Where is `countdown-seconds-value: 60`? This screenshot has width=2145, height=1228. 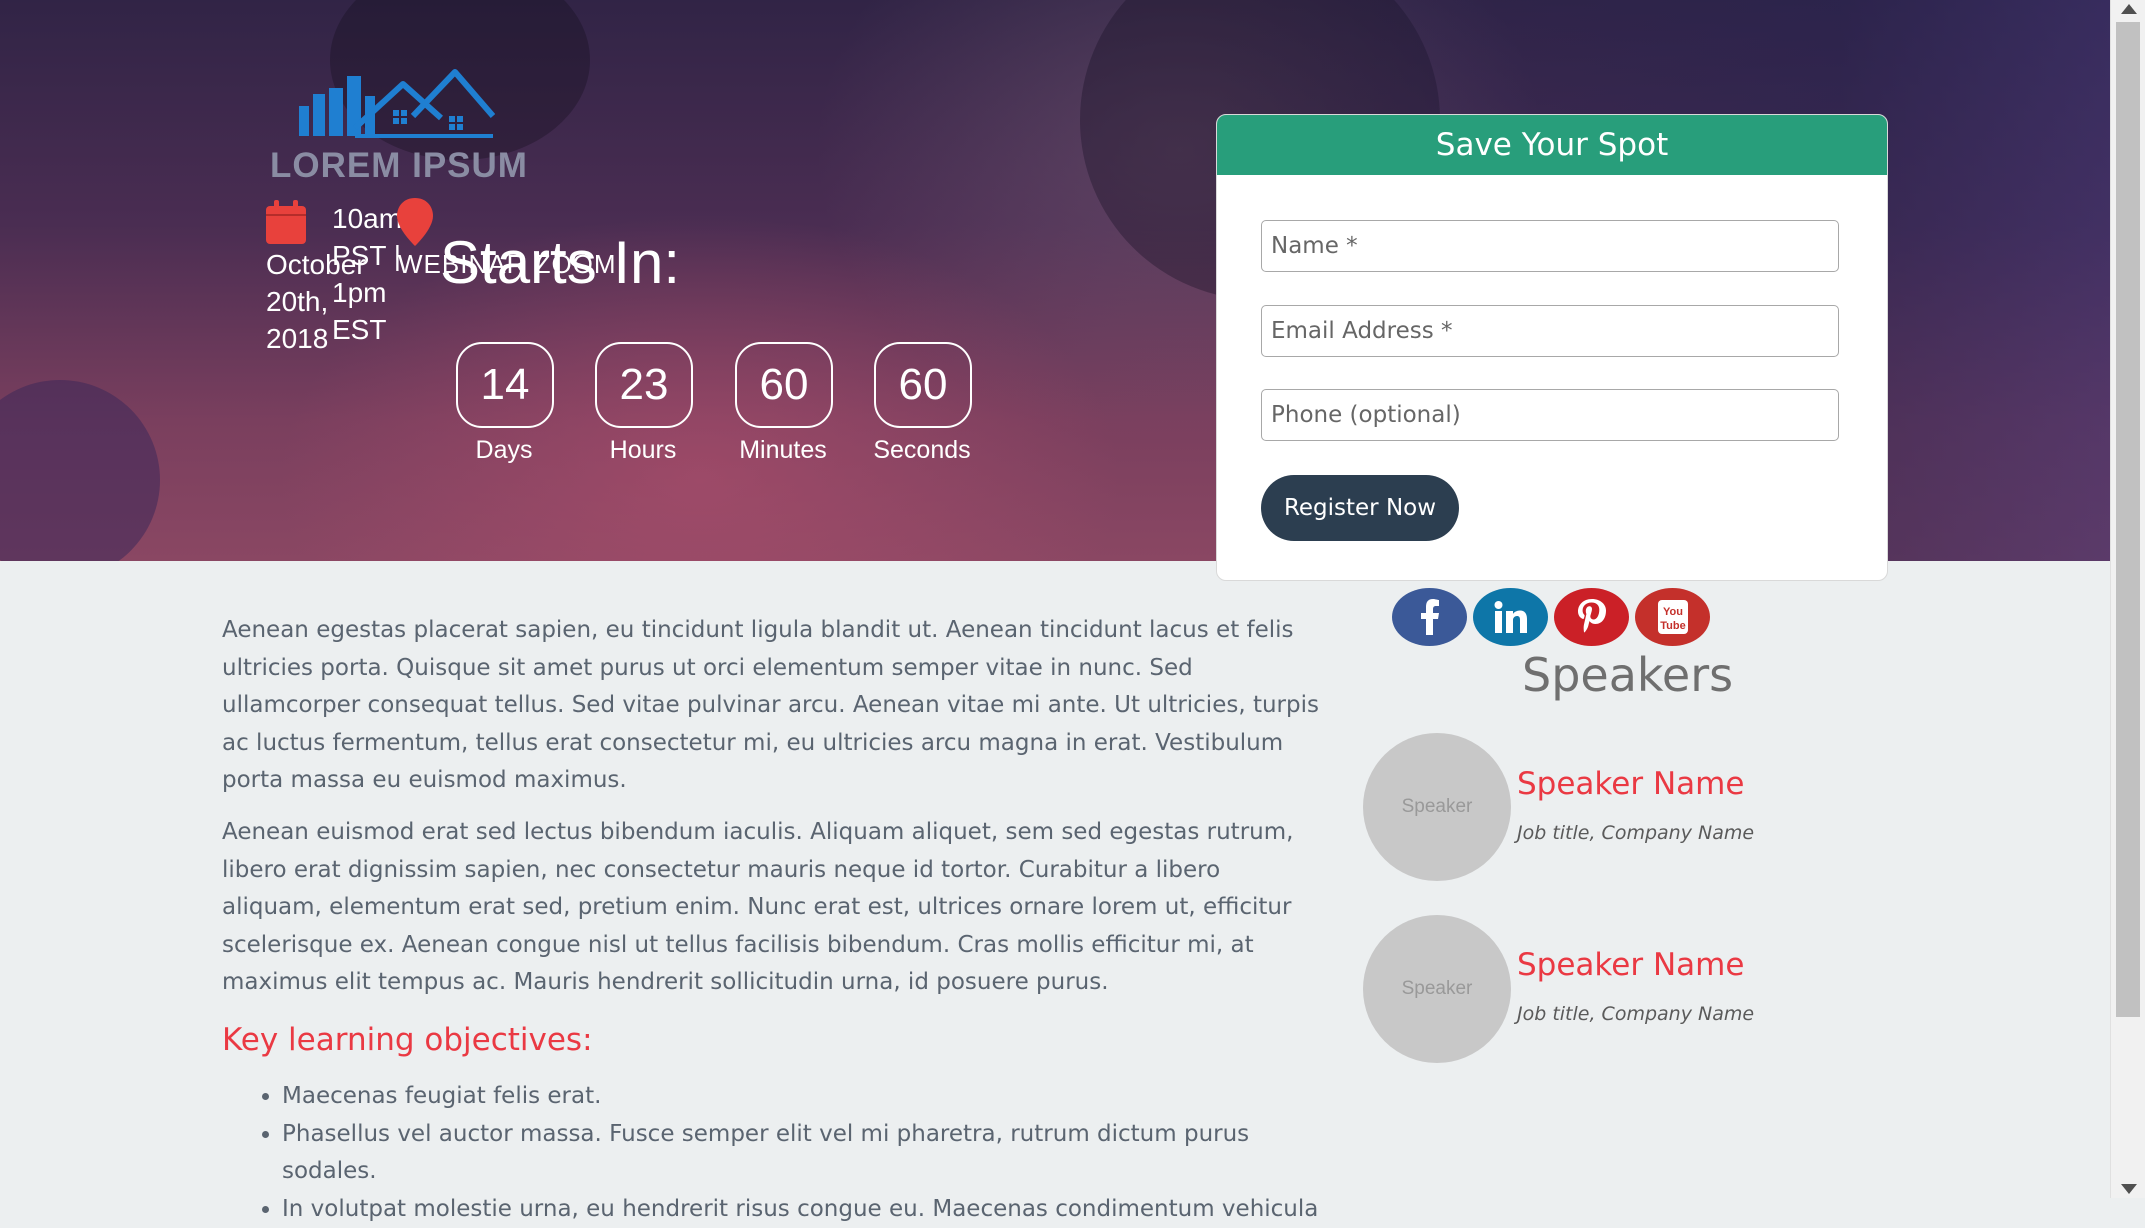
countdown-seconds-value: 60 is located at coordinates (923, 385).